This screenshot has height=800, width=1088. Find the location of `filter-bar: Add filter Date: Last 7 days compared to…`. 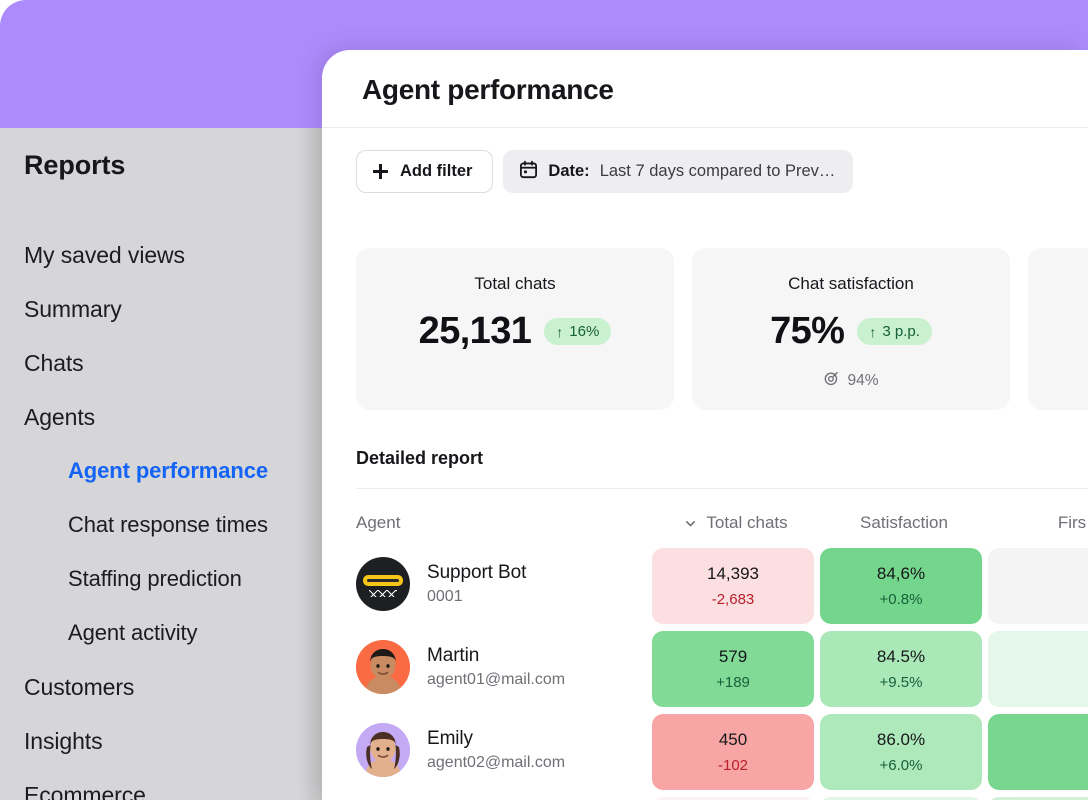

filter-bar: Add filter Date: Last 7 days compared to… is located at coordinates (605, 171).